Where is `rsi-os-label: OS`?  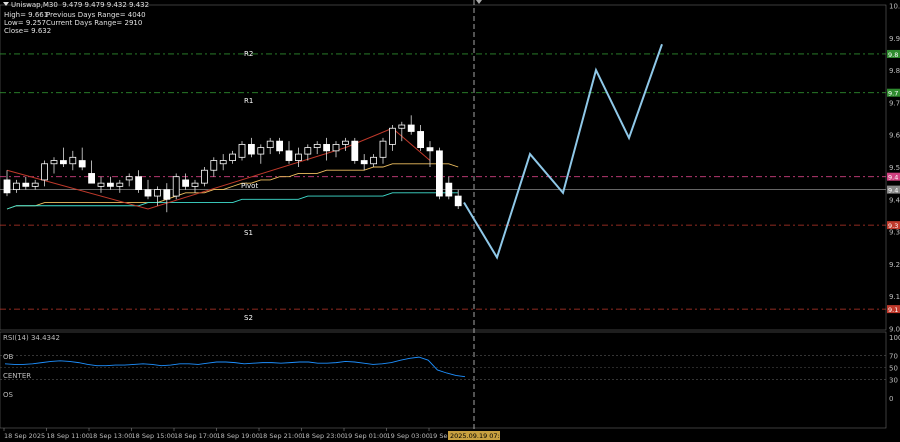
rsi-os-label: OS is located at coordinates (8, 395).